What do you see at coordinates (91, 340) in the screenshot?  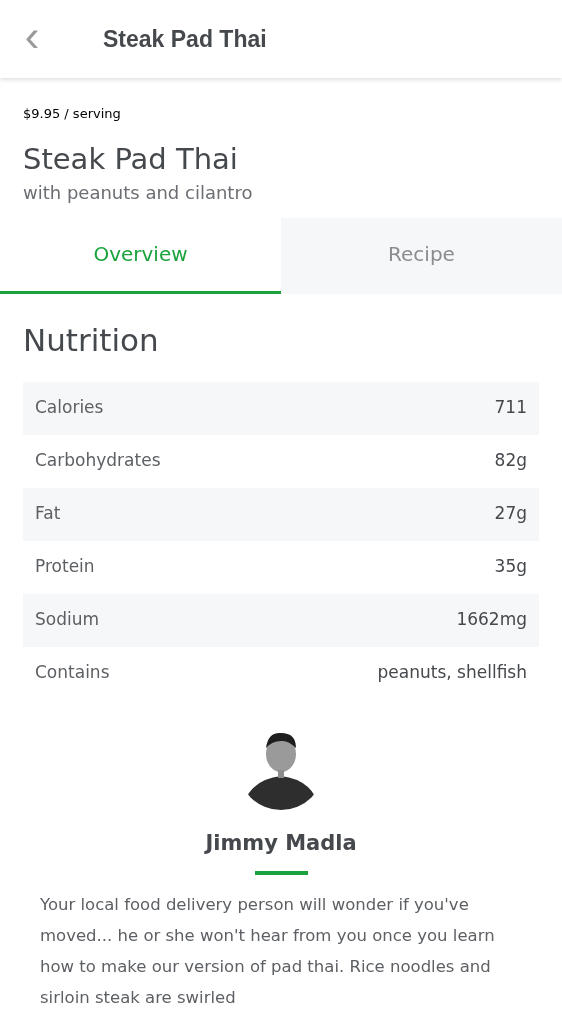 I see `section-heading: Nutrition` at bounding box center [91, 340].